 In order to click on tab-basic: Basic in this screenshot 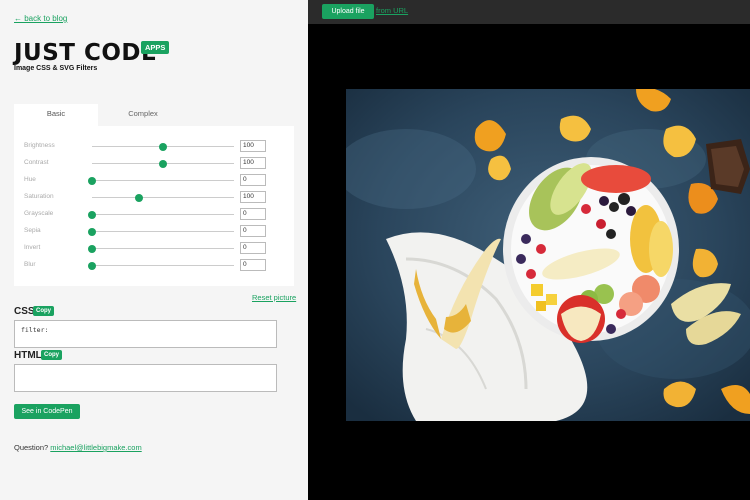, I will do `click(56, 115)`.